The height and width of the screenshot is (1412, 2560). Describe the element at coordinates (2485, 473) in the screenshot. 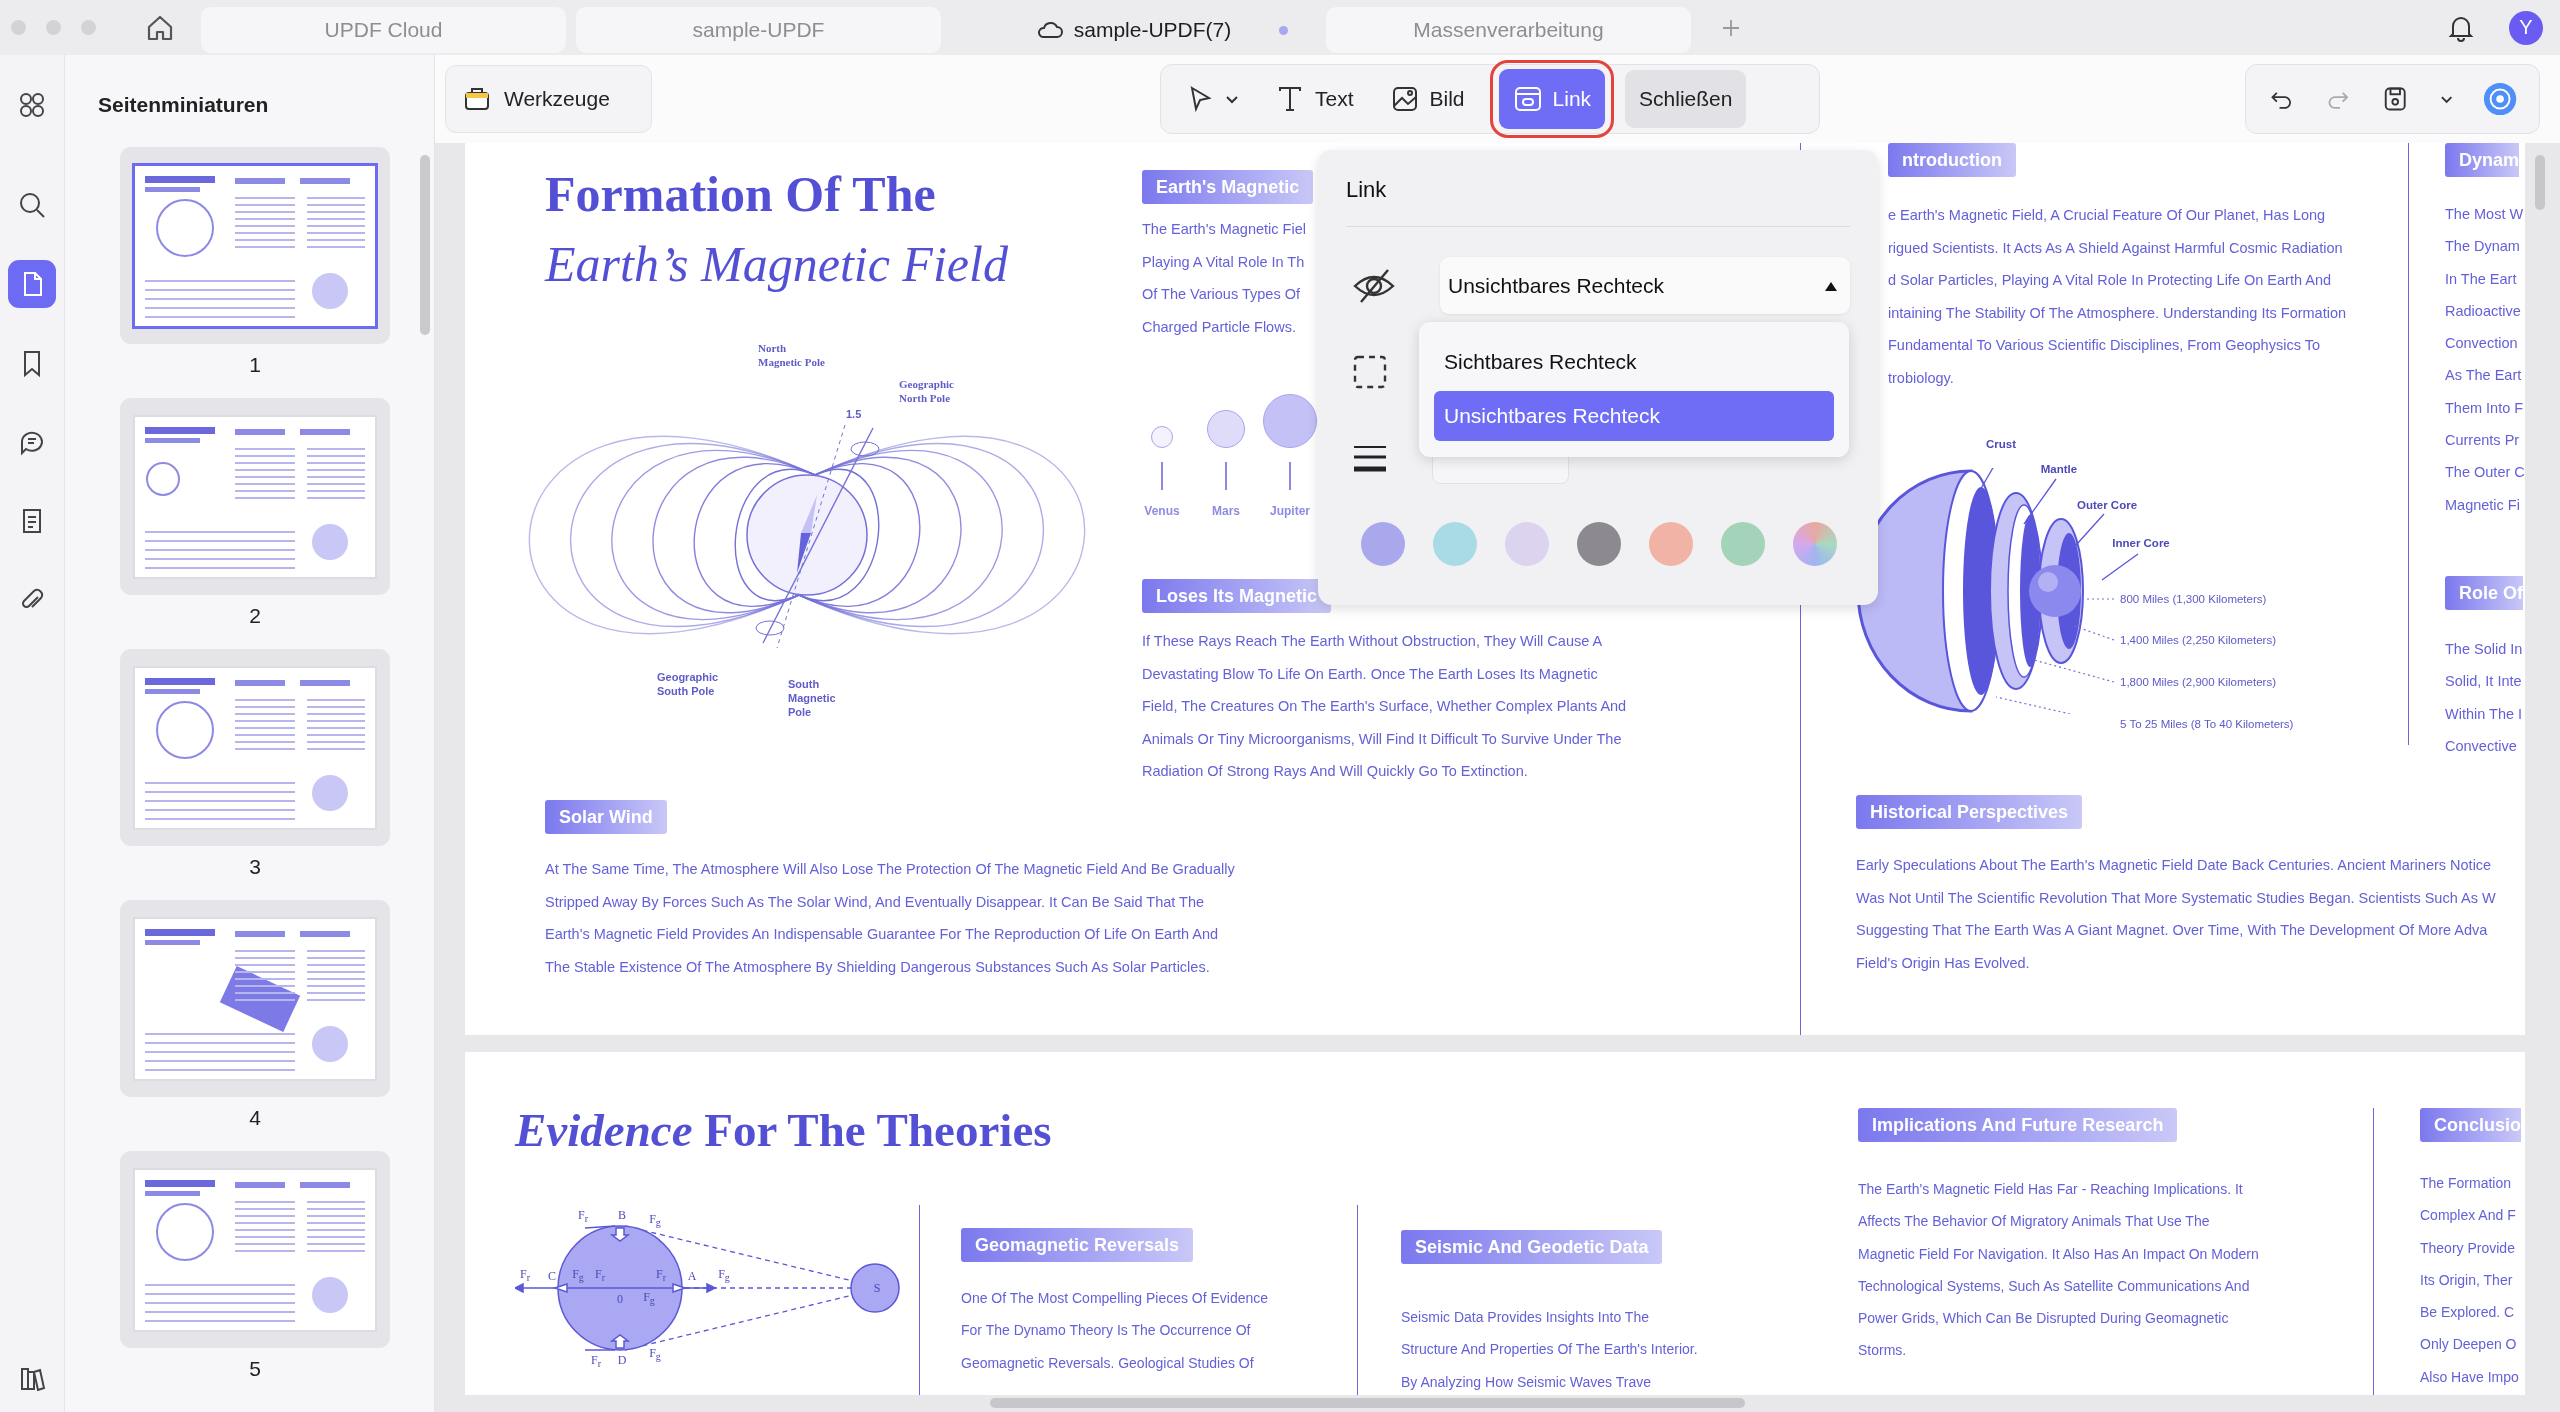

I see `paragraph-line: The Outer C` at that location.